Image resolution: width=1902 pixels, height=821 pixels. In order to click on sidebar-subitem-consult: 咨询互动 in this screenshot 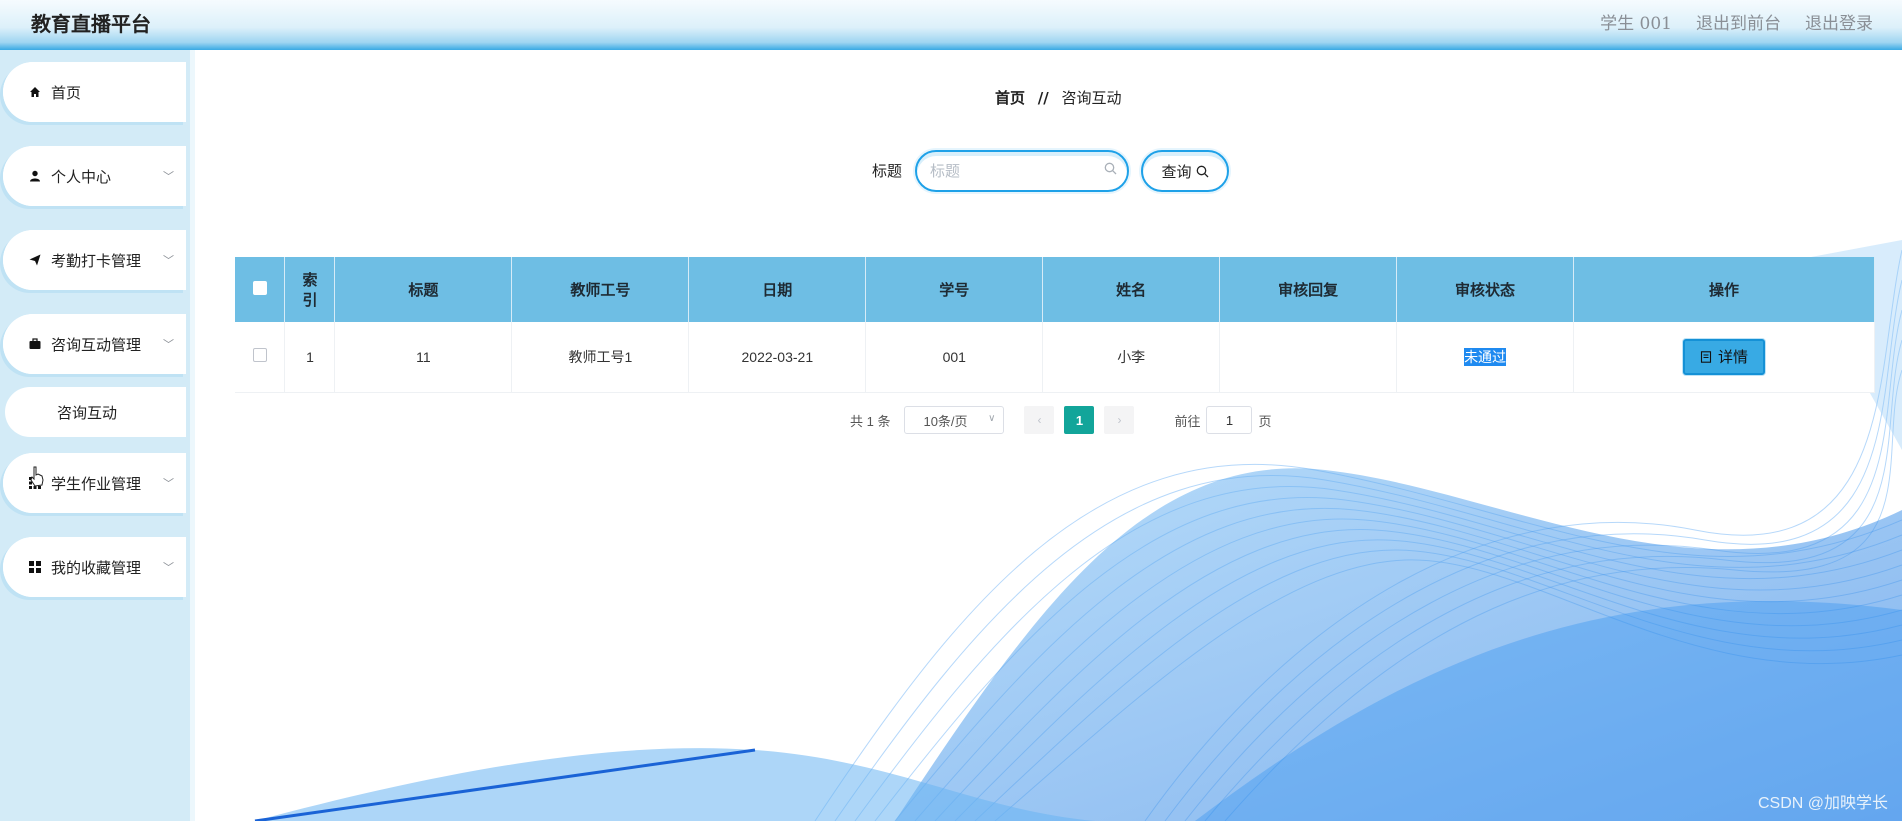, I will do `click(95, 412)`.